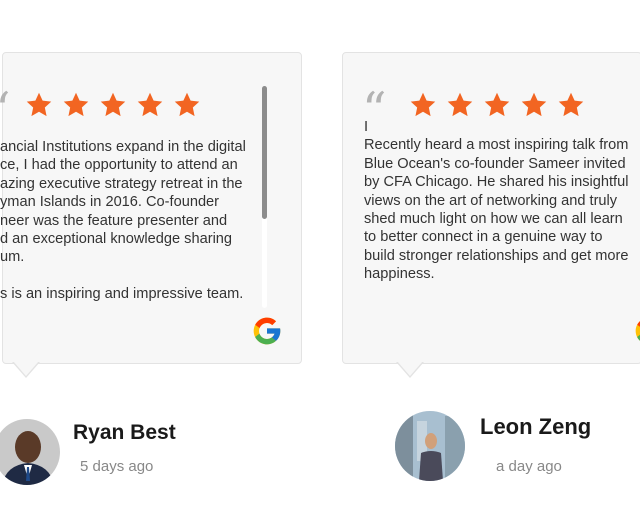 The height and width of the screenshot is (520, 640). What do you see at coordinates (496, 182) in the screenshot?
I see `review-text-line: by CFA Chicago. He shared his insightful` at bounding box center [496, 182].